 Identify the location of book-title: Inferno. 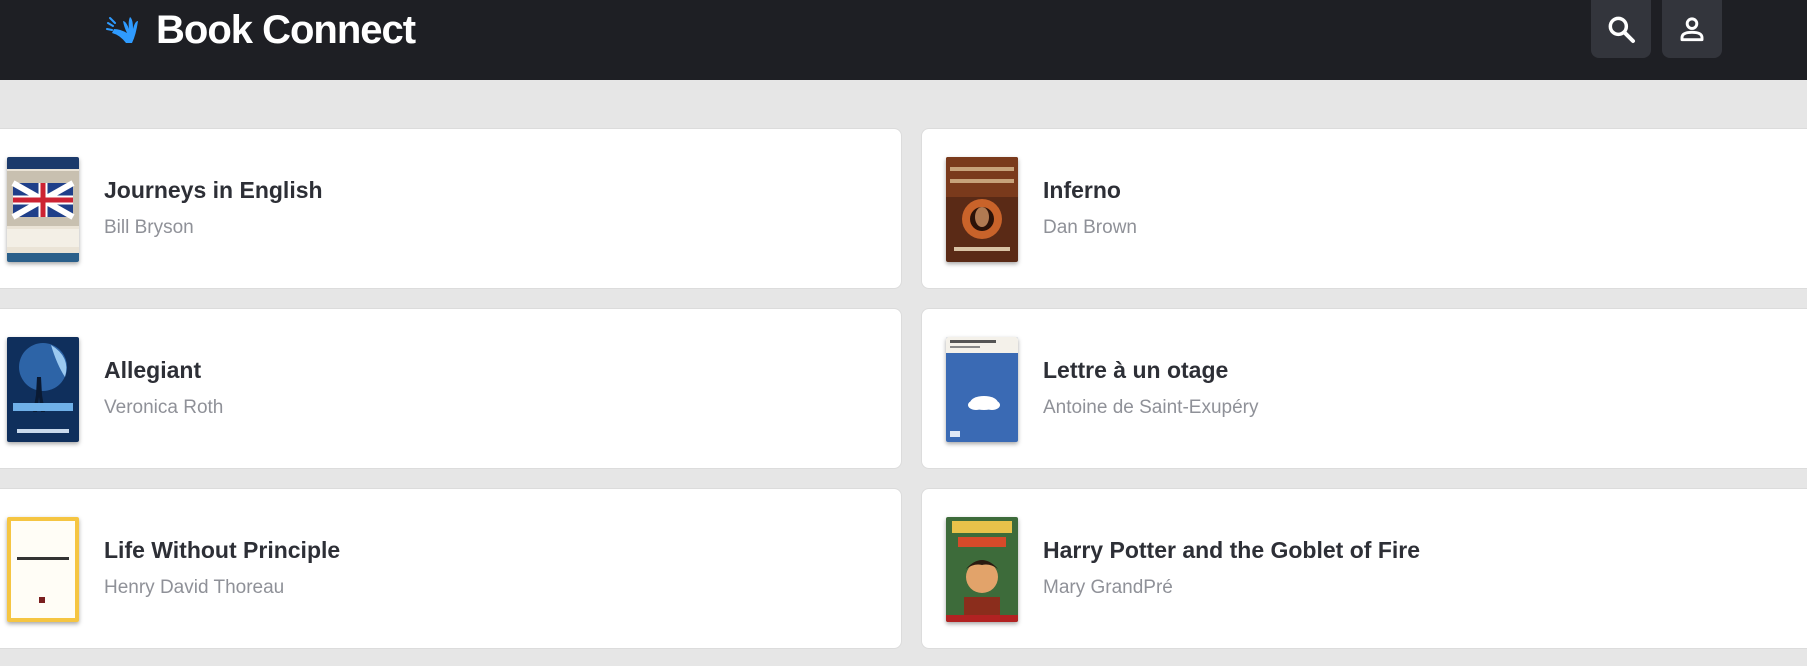
(1082, 190).